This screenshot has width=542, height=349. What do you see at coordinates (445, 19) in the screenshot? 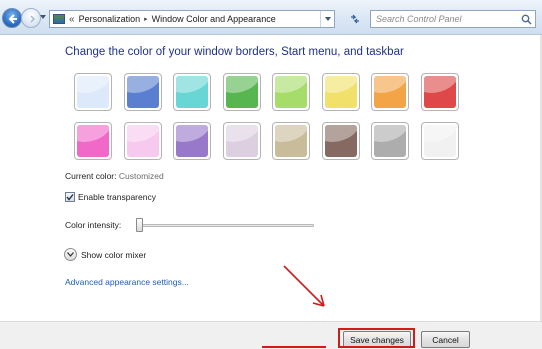
I see `search-input` at bounding box center [445, 19].